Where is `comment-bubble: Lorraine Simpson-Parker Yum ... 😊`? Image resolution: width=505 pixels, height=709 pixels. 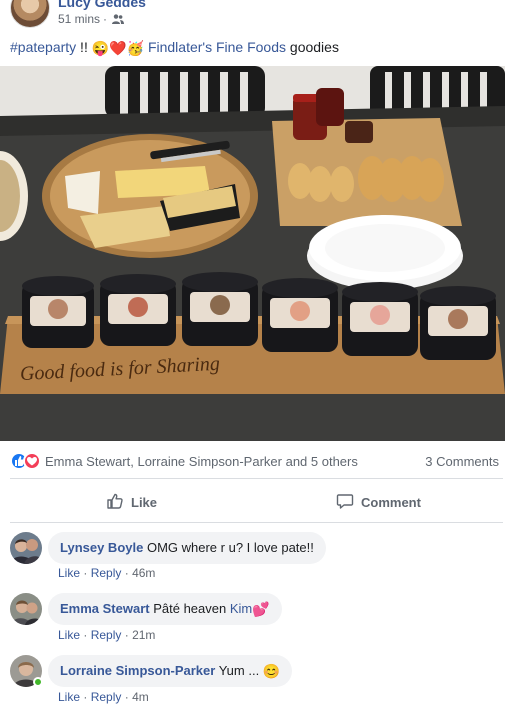
comment-bubble: Lorraine Simpson-Parker Yum ... 😊 is located at coordinates (170, 671).